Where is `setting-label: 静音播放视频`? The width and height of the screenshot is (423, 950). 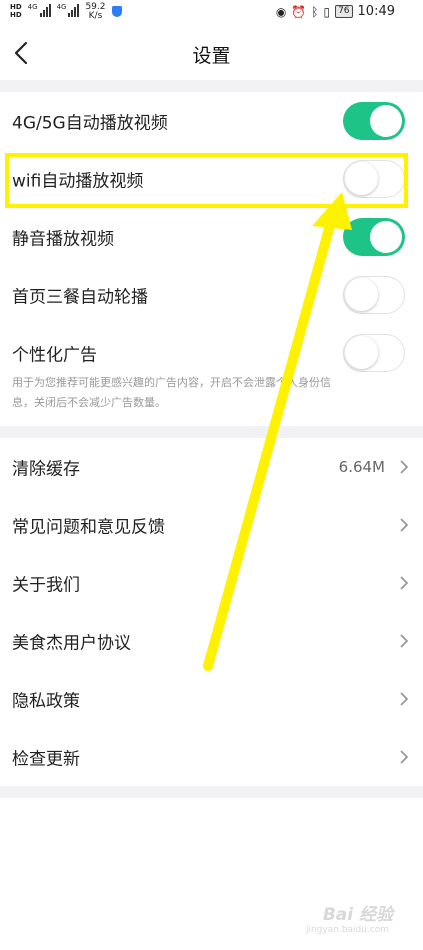
setting-label: 静音播放视频 is located at coordinates (63, 239).